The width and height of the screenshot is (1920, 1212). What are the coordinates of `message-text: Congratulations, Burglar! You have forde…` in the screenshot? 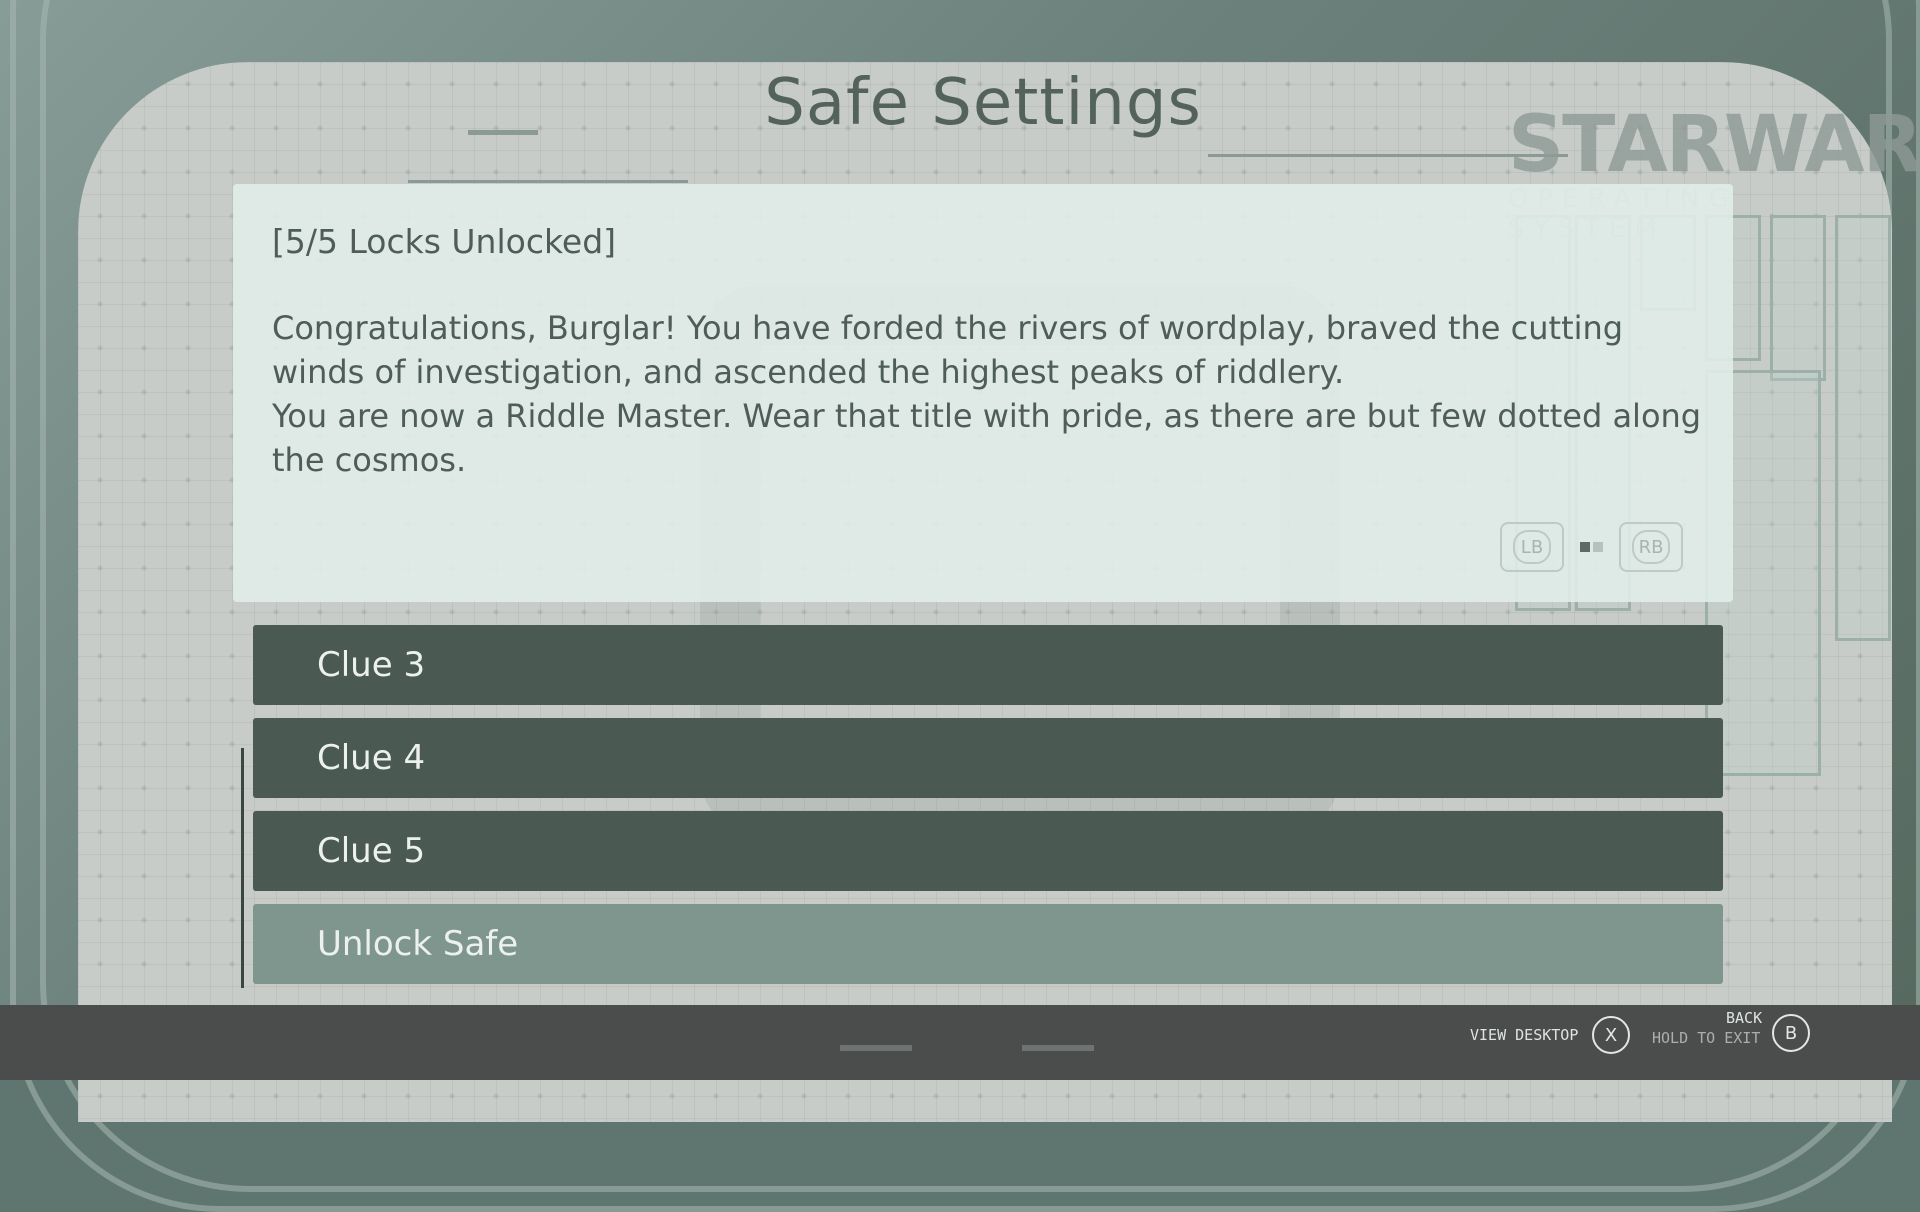 It's located at (987, 394).